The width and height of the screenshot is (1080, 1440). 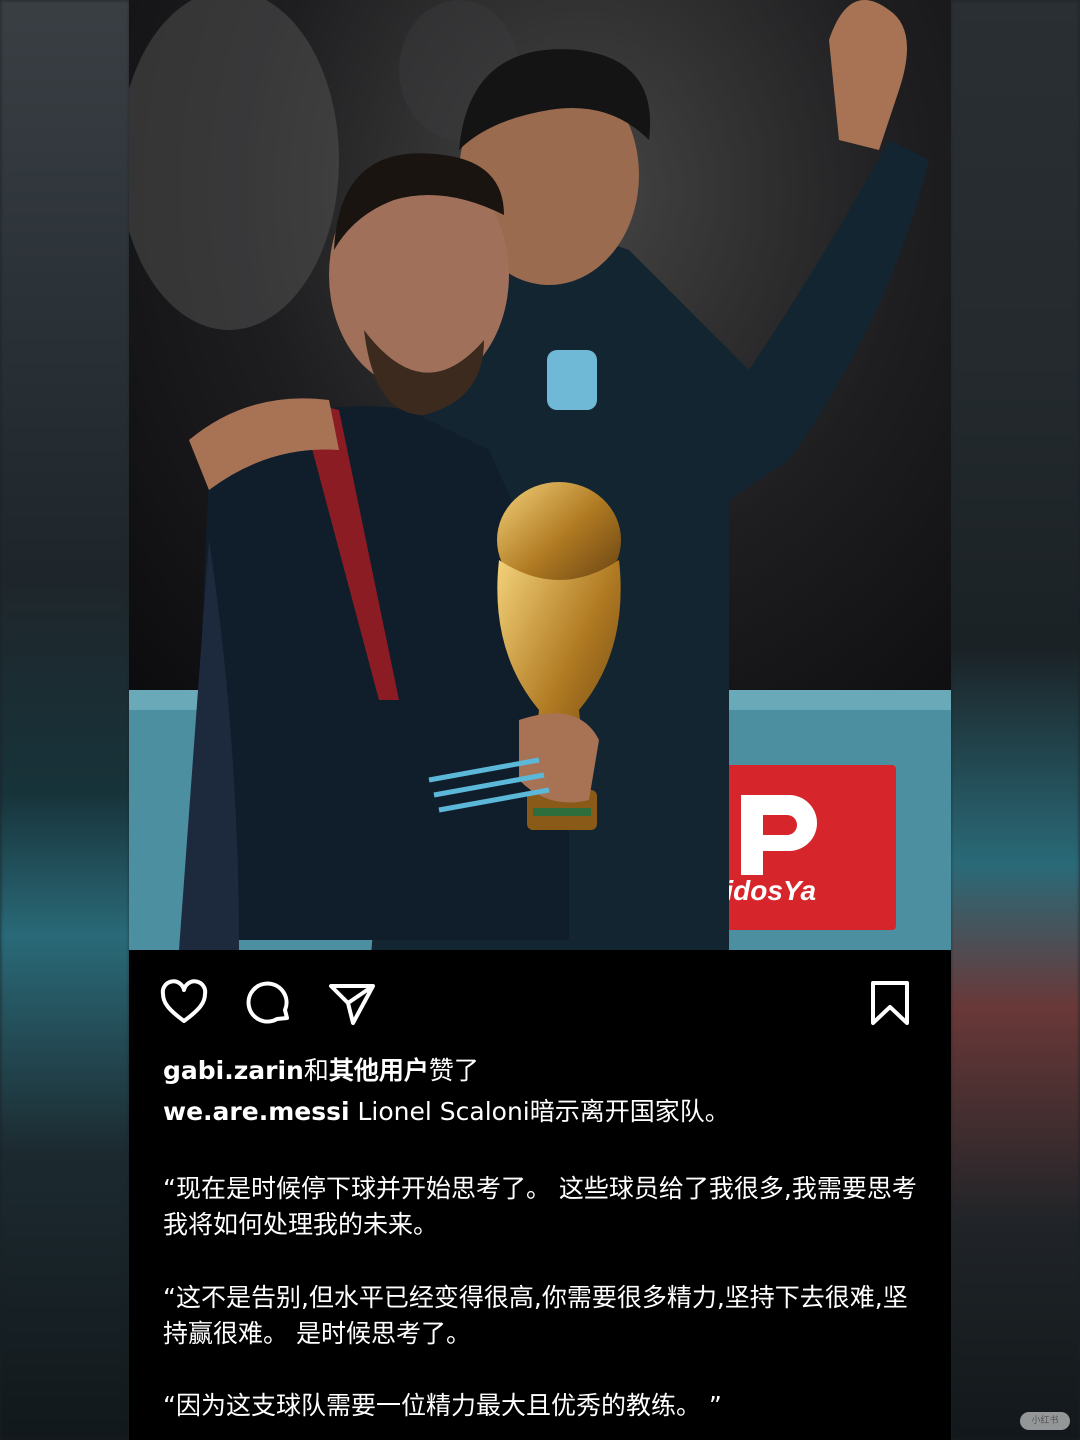 I want to click on heart-icon, so click(x=184, y=1003).